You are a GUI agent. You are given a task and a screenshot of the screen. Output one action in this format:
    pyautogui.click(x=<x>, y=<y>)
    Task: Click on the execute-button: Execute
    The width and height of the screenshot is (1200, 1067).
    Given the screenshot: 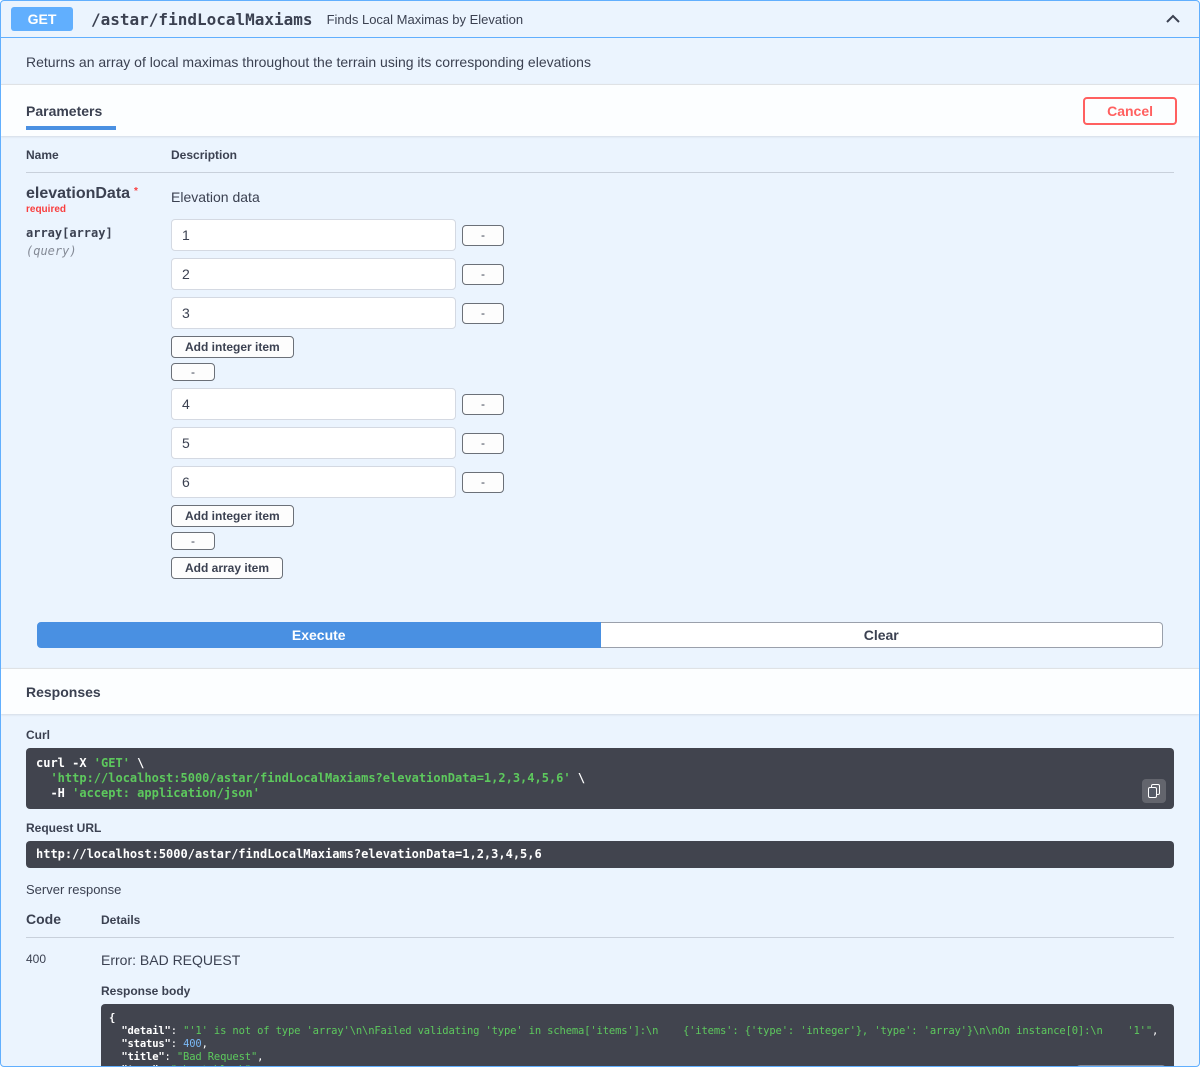 What is the action you would take?
    pyautogui.click(x=319, y=635)
    